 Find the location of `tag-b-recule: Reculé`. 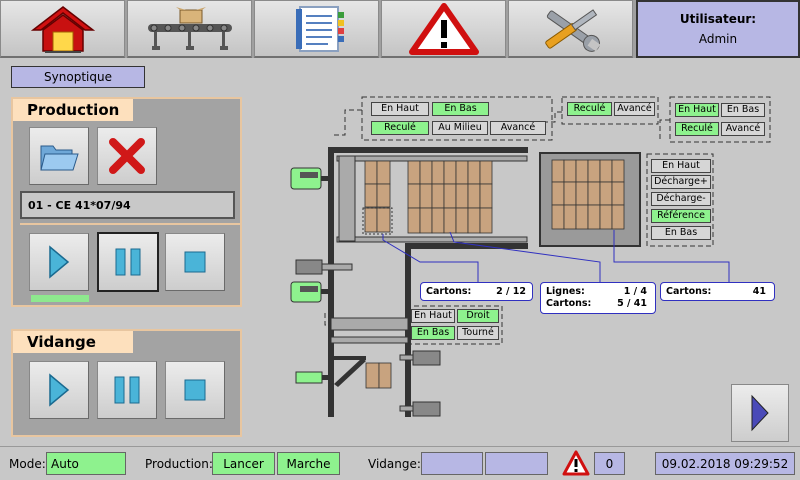

tag-b-recule: Reculé is located at coordinates (589, 109).